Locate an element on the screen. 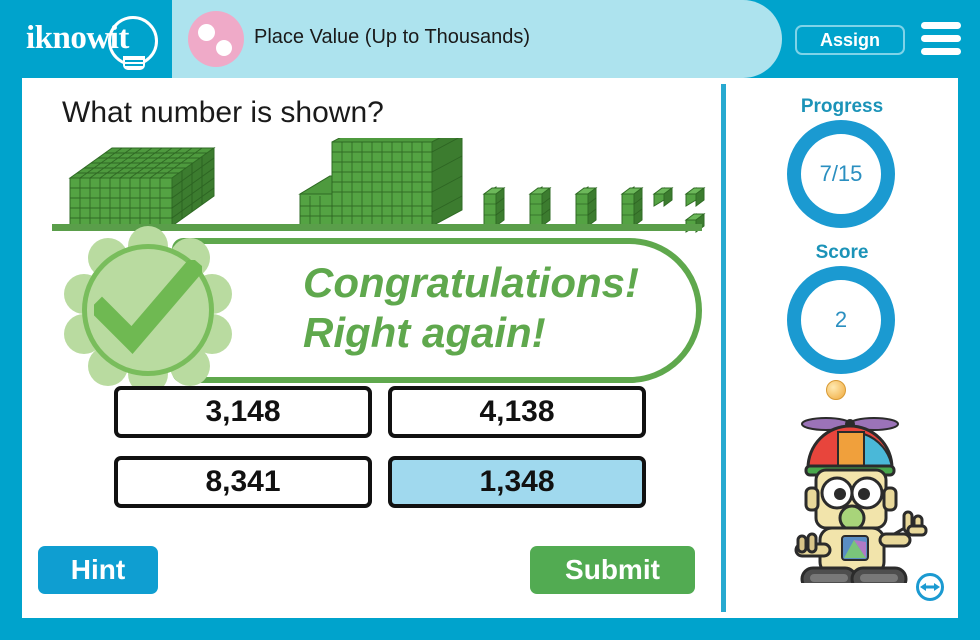 Image resolution: width=980 pixels, height=640 pixels. answer-option-1: 3,148 is located at coordinates (243, 412).